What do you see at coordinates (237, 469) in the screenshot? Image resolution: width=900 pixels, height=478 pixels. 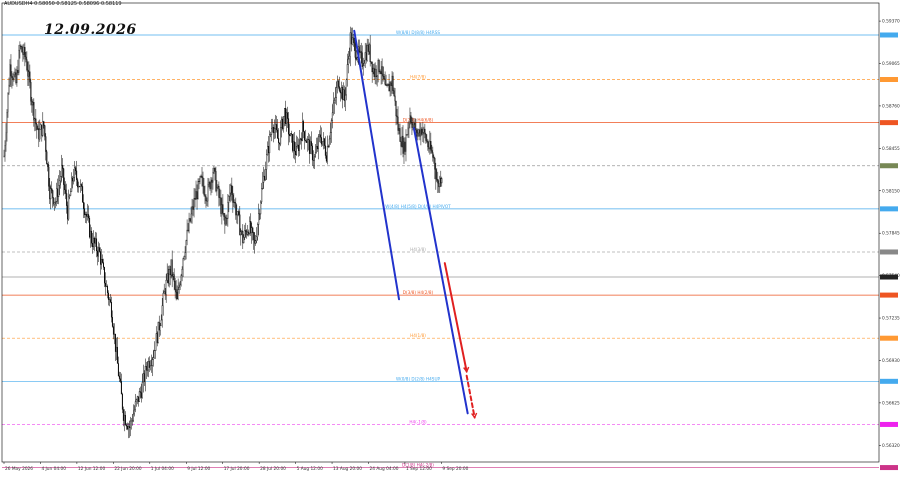 I see `x-tick-label: 17 Jul 20:00` at bounding box center [237, 469].